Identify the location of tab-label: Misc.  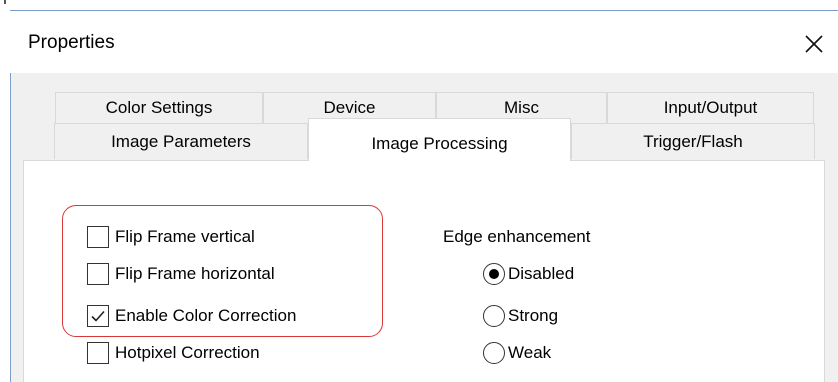
(521, 107).